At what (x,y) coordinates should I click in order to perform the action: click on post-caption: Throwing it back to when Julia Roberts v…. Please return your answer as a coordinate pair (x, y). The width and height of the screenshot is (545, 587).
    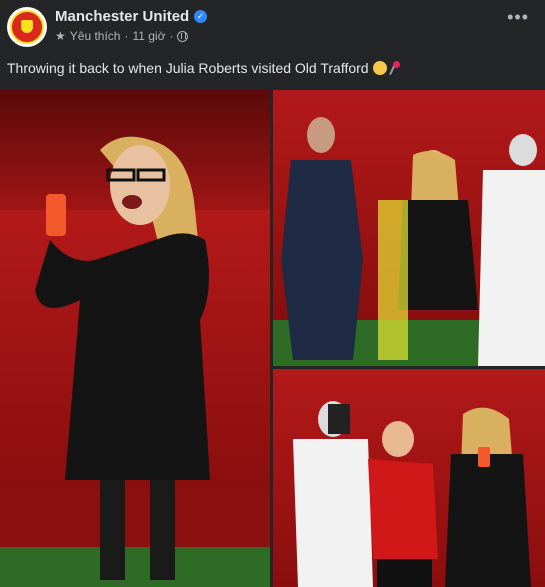
    Looking at the image, I should click on (204, 68).